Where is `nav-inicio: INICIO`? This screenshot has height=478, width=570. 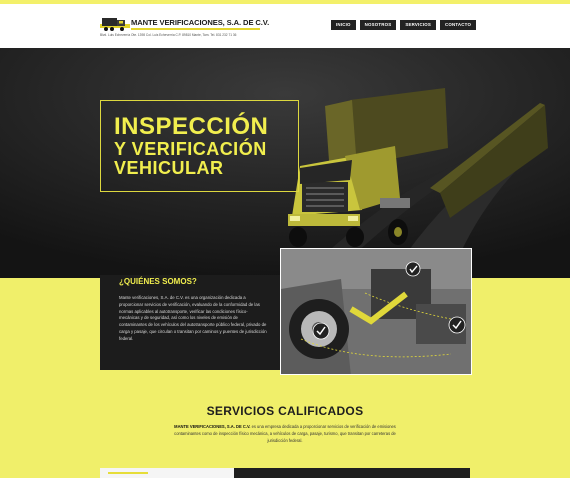
nav-inicio: INICIO is located at coordinates (343, 25).